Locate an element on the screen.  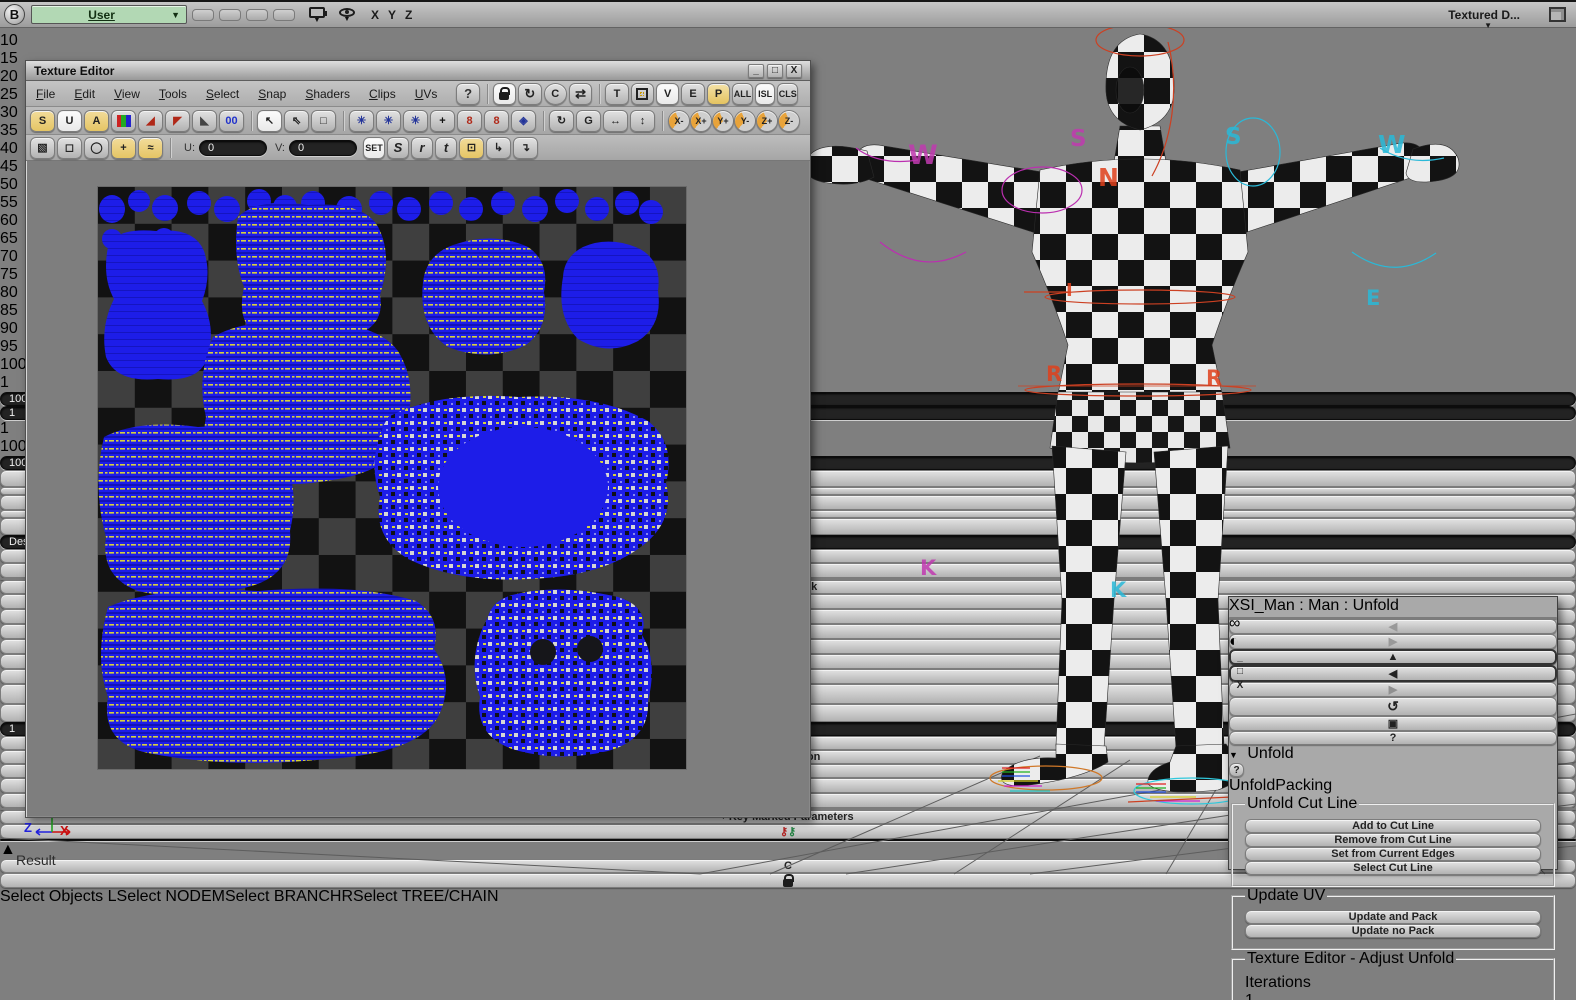
cluster-mode-toggle: CLS is located at coordinates (788, 93).